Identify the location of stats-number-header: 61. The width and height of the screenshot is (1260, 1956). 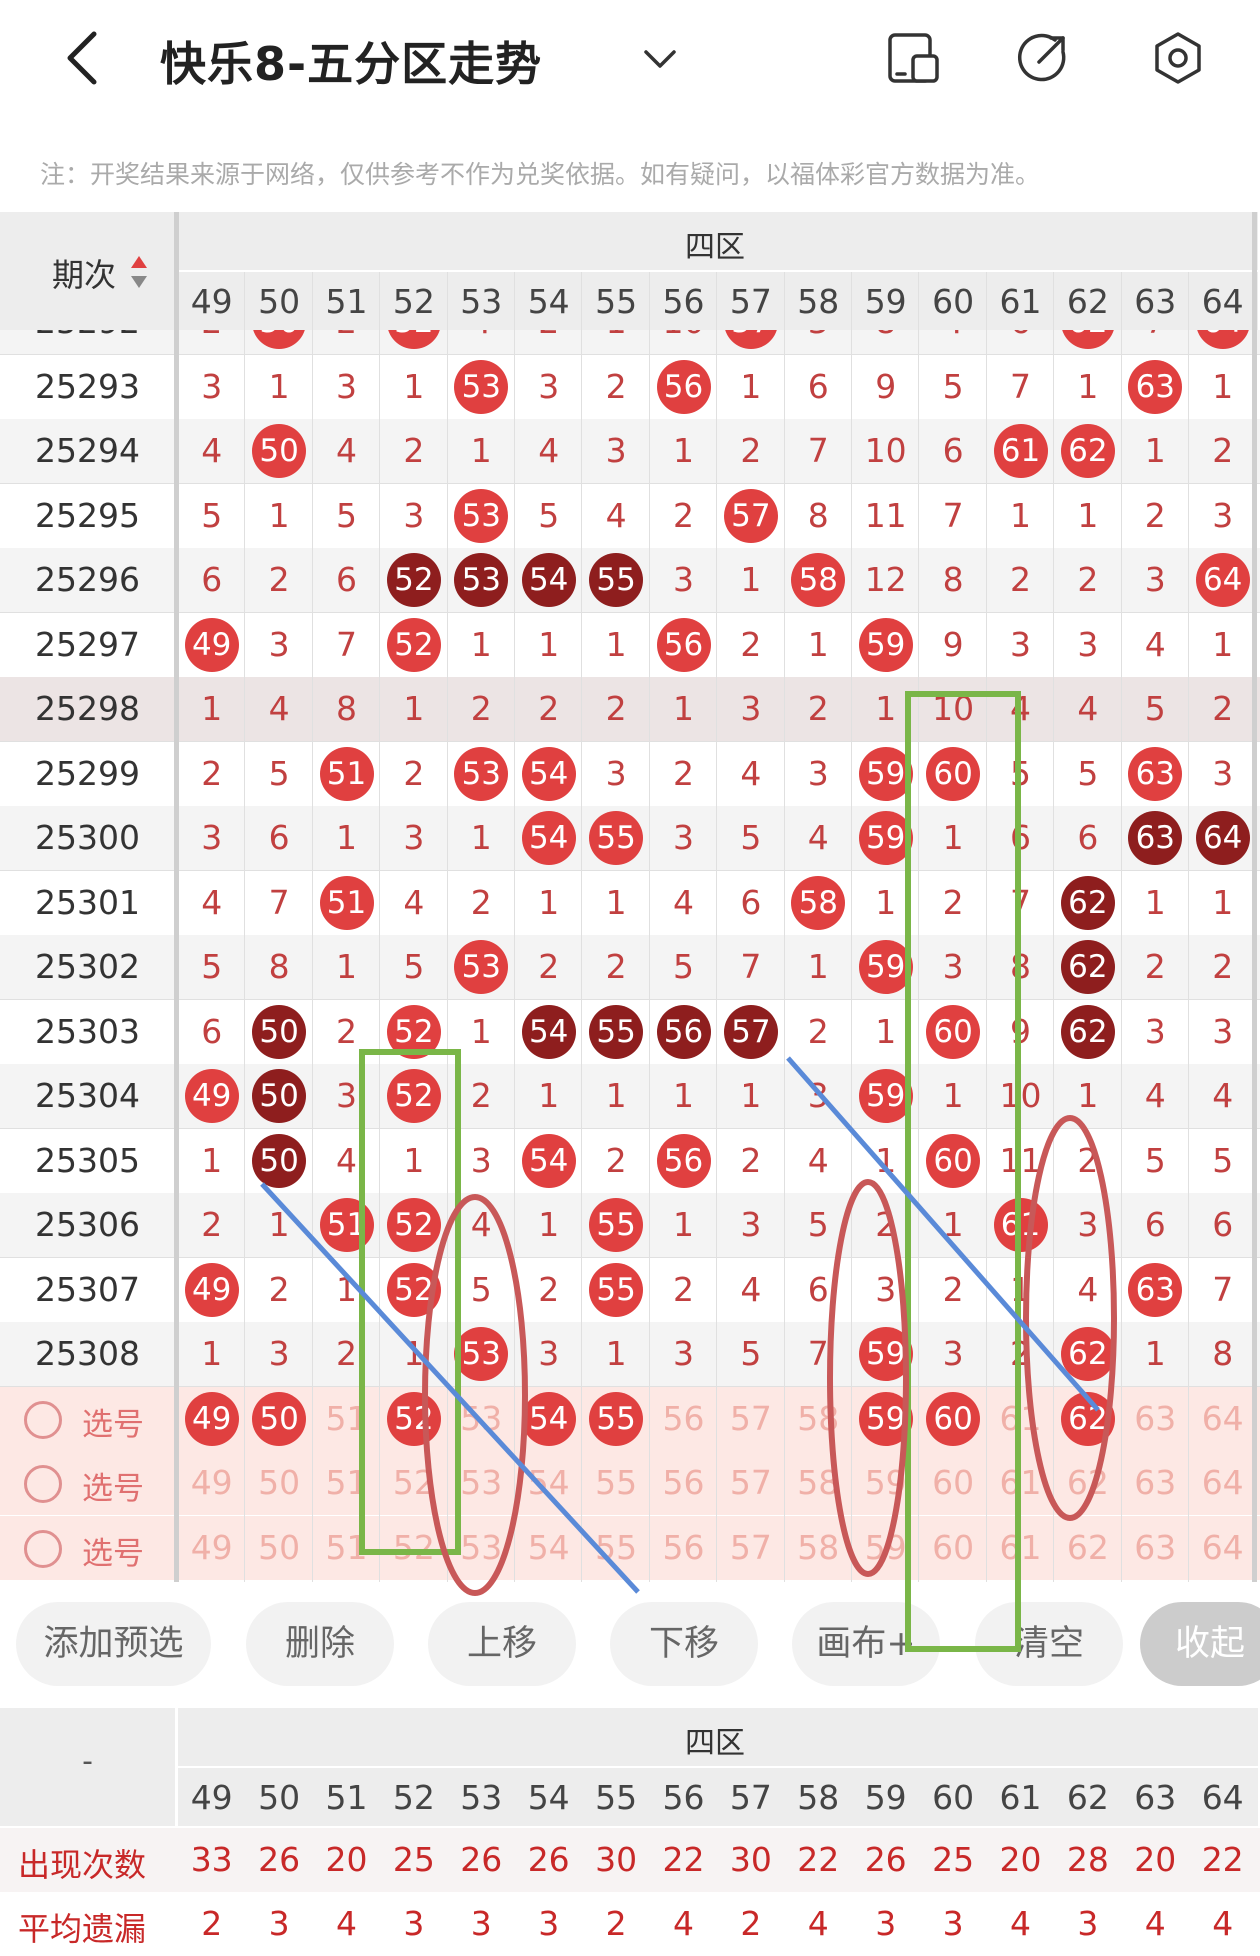
(1020, 1797).